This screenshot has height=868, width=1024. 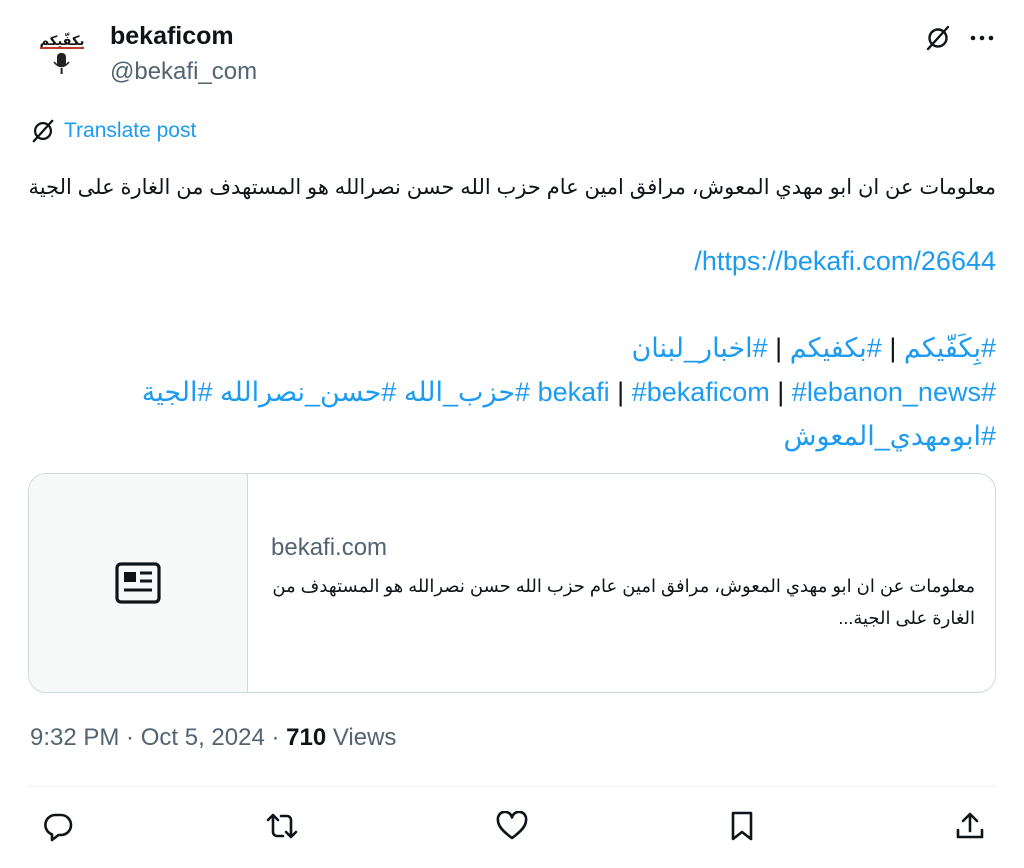 What do you see at coordinates (506, 348) in the screenshot?
I see `hashtags-line-1: #بِكَفّيكم | #بكفيكم | #اخبار_لبنان` at bounding box center [506, 348].